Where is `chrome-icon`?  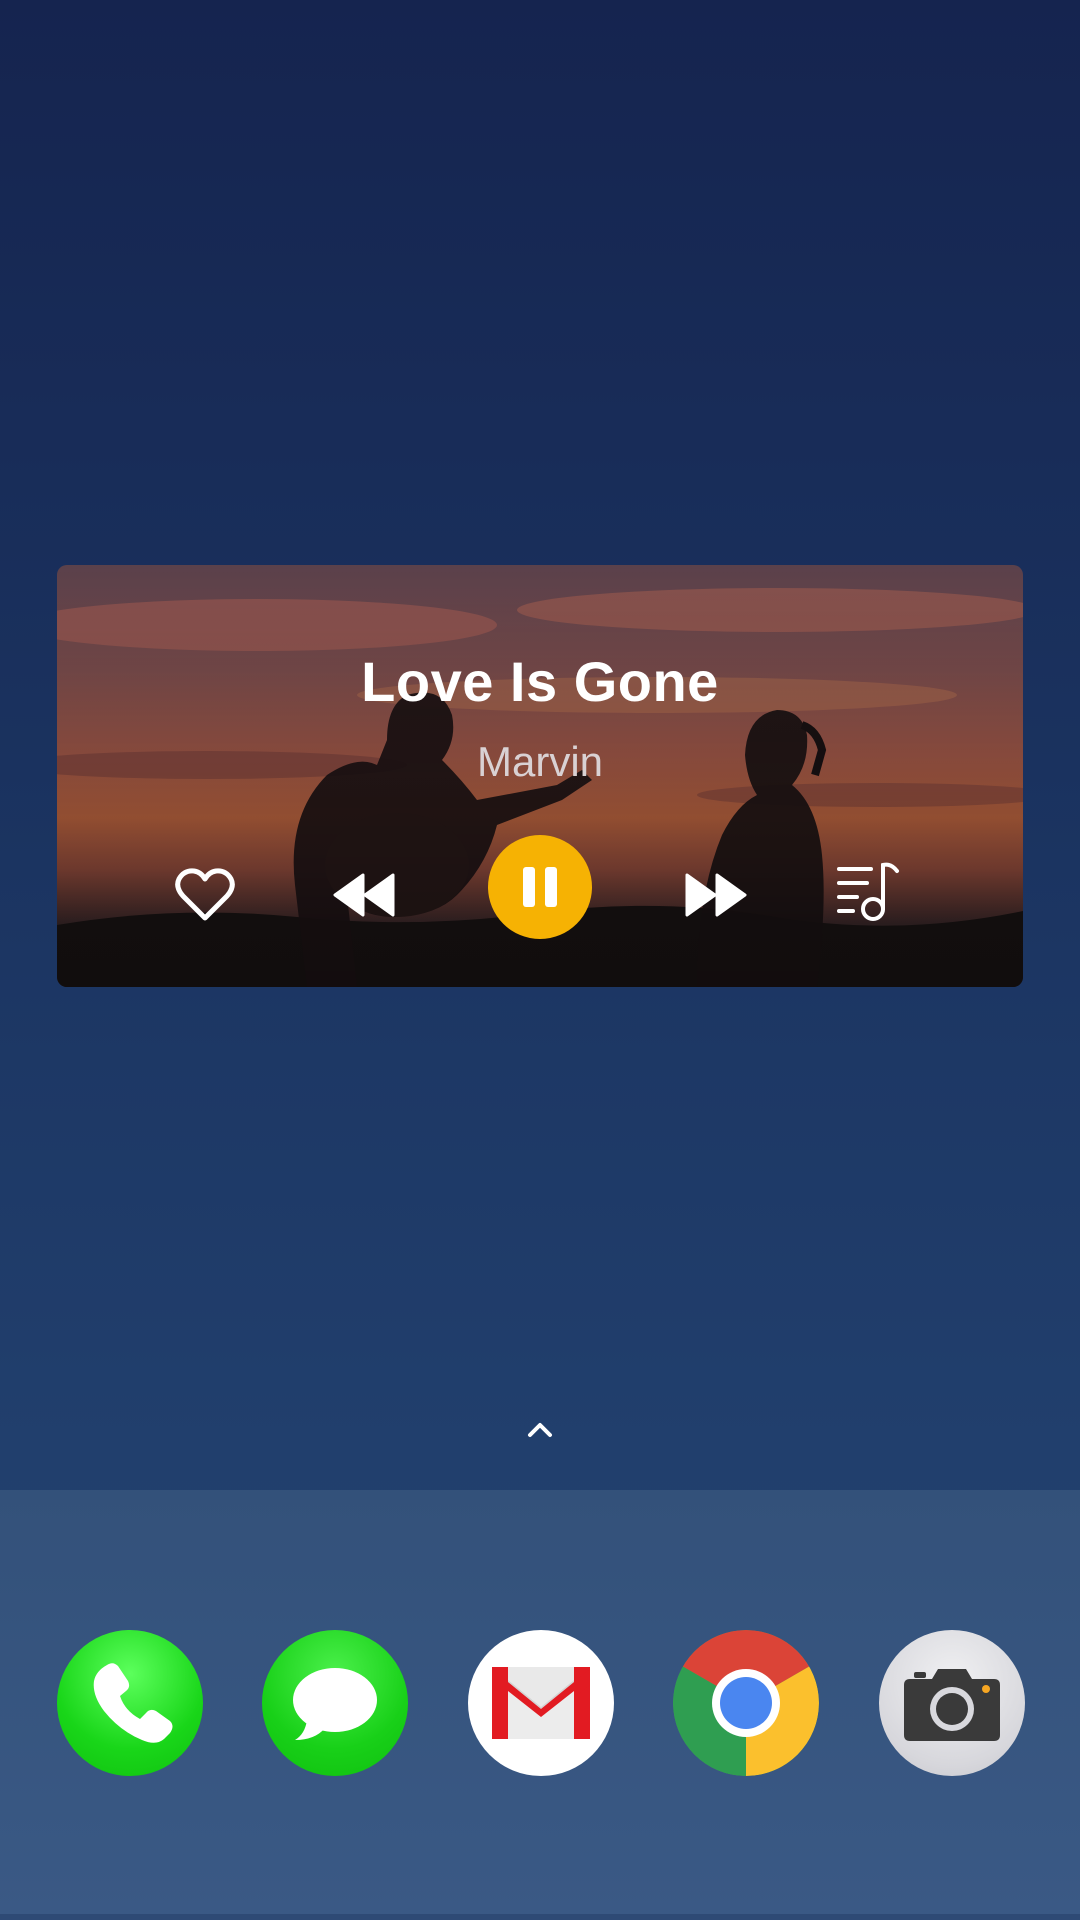 chrome-icon is located at coordinates (746, 1703).